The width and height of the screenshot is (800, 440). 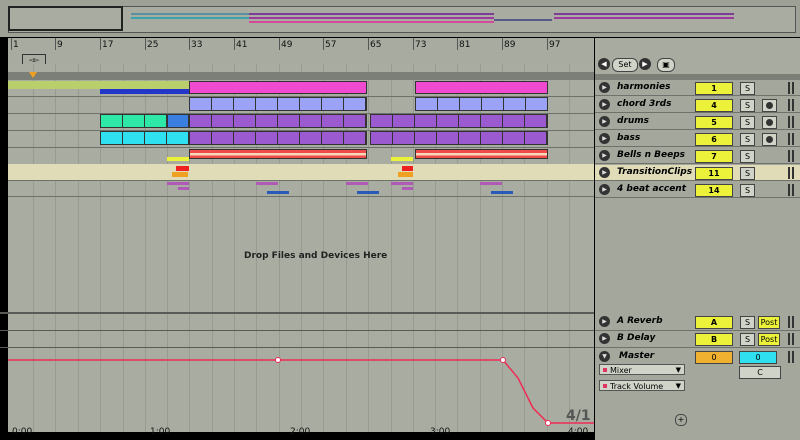 What do you see at coordinates (625, 65) in the screenshot?
I see `set-locator-button: Set` at bounding box center [625, 65].